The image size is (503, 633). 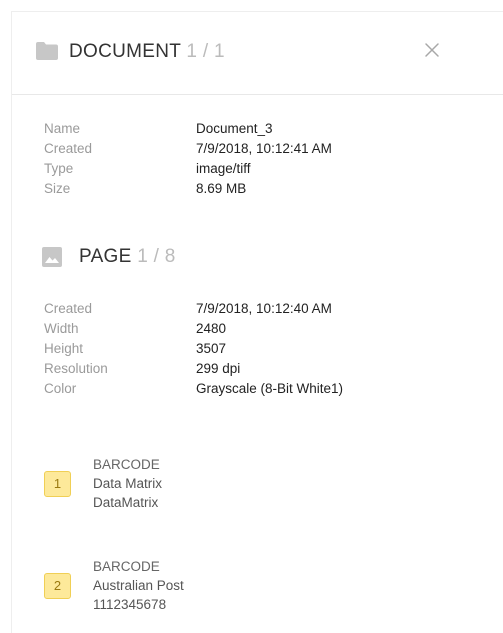 I want to click on property-row-size: Size 8.69 MB, so click(x=264, y=189).